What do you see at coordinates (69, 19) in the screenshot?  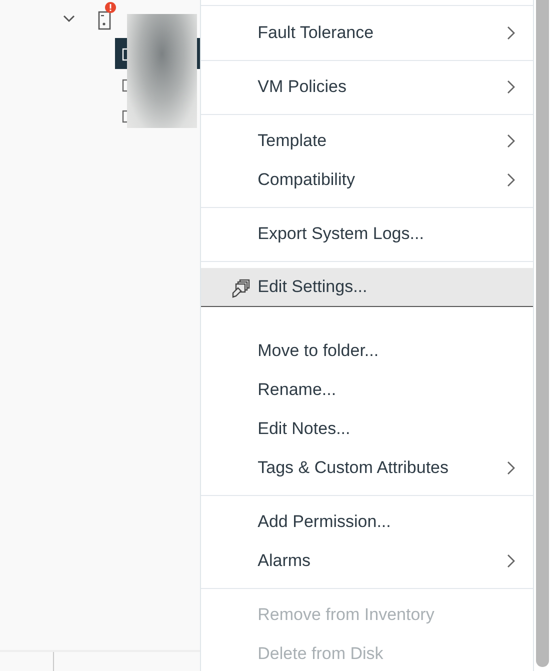 I see `collapse-chevron-icon` at bounding box center [69, 19].